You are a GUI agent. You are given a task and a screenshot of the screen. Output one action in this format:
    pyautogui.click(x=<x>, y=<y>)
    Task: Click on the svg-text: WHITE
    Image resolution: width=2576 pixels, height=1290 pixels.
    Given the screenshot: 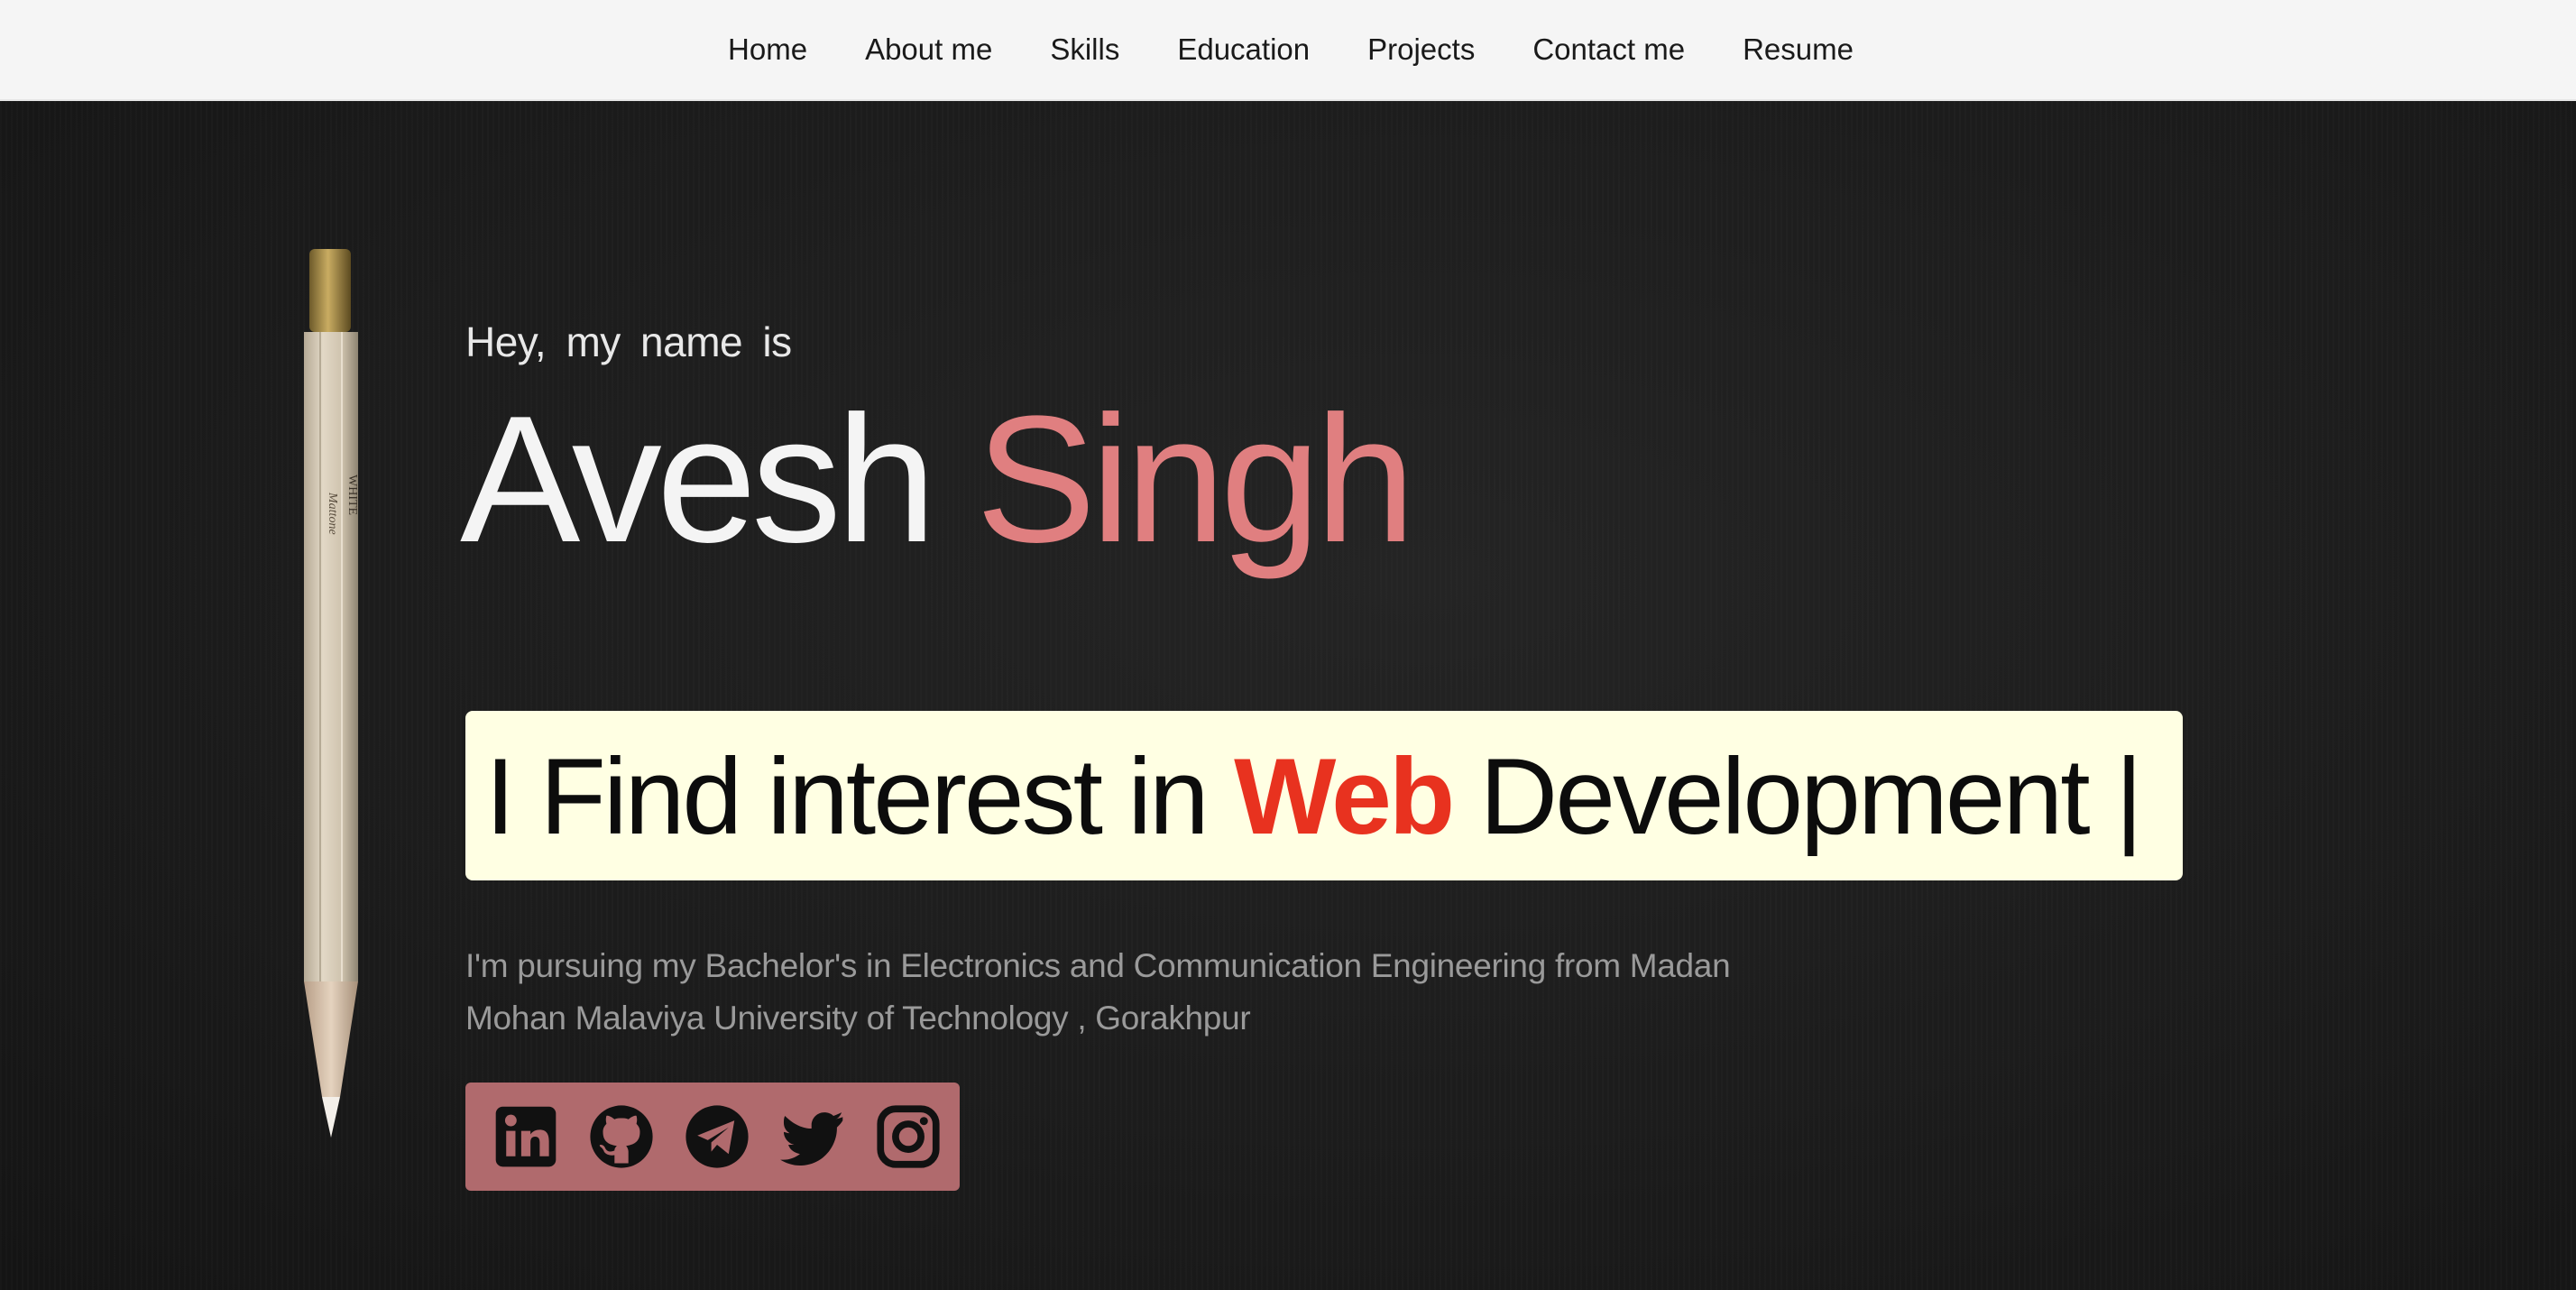 What is the action you would take?
    pyautogui.click(x=352, y=495)
    